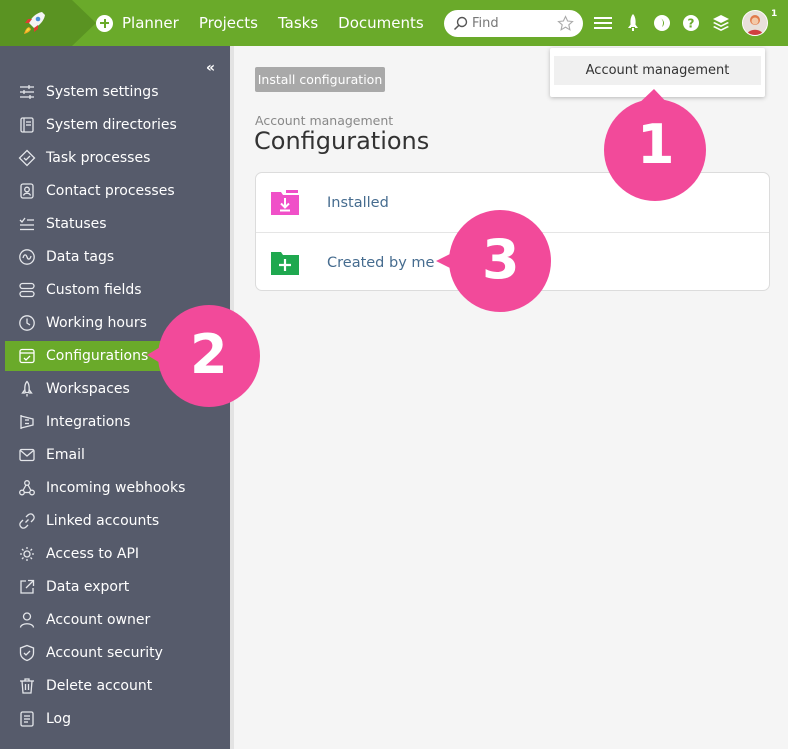  I want to click on statuses-icon, so click(26, 224).